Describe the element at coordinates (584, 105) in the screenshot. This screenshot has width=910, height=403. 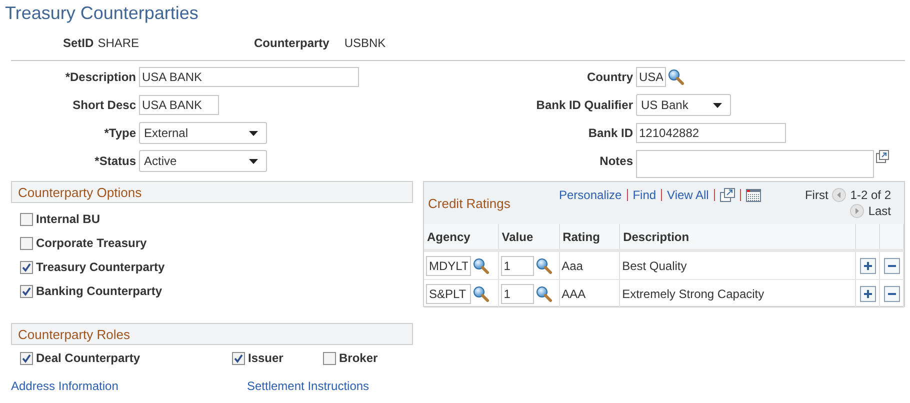
I see `field-label: Bank ID Qualifier` at that location.